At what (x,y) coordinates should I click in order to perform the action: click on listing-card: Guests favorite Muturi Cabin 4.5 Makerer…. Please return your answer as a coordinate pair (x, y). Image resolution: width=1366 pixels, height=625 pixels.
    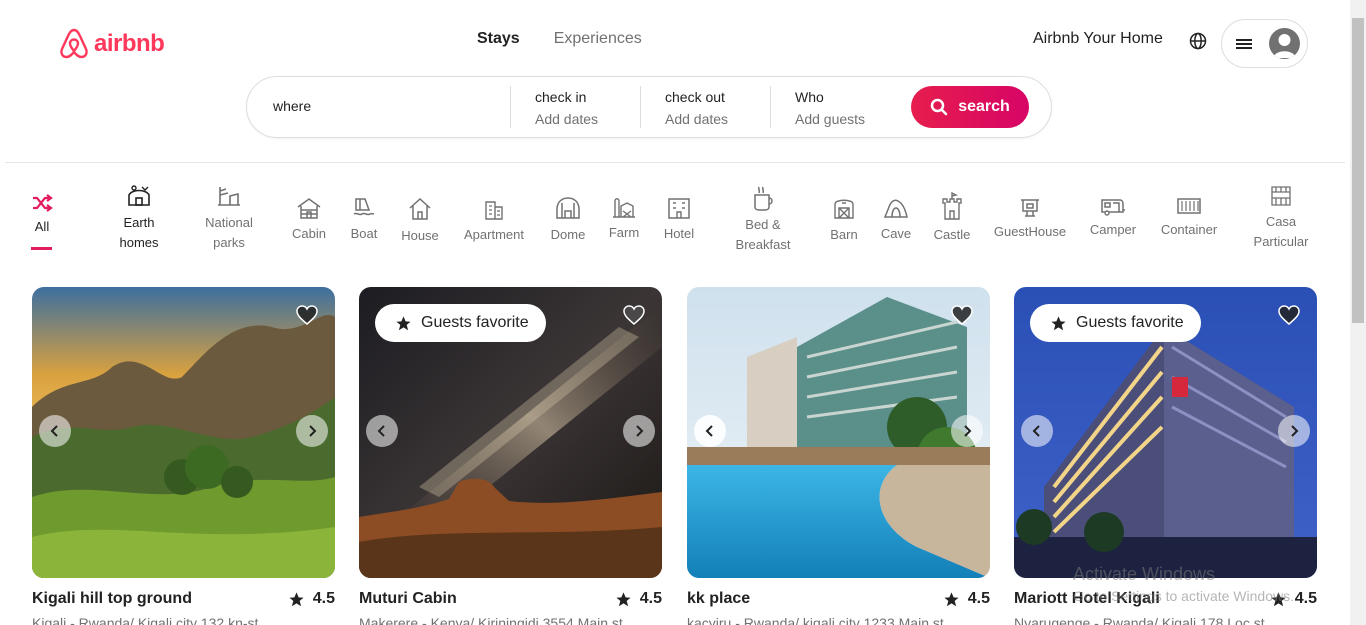
    Looking at the image, I should click on (510, 456).